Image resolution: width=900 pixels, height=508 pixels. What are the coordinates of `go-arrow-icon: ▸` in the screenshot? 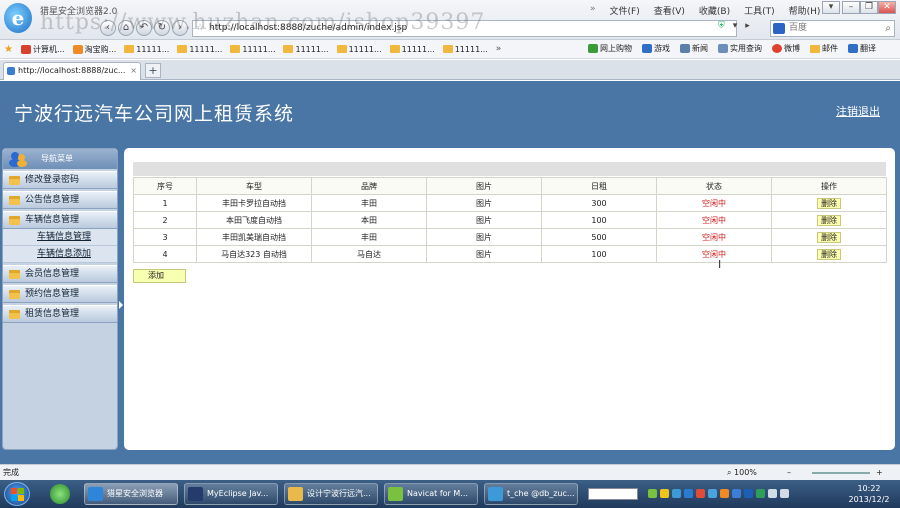 It's located at (747, 26).